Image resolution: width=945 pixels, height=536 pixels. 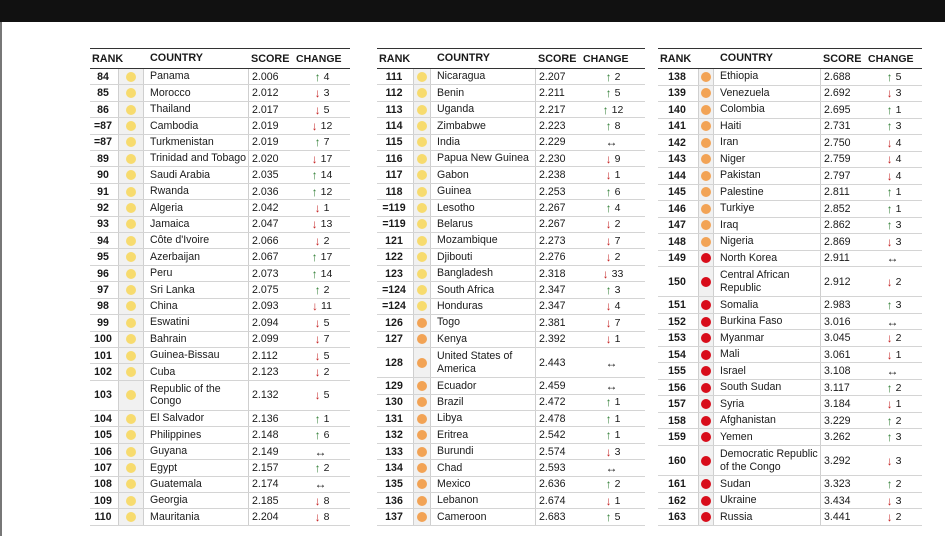 I want to click on table-row: 121 Mozambique 2.273 ↓ 7, so click(x=511, y=241).